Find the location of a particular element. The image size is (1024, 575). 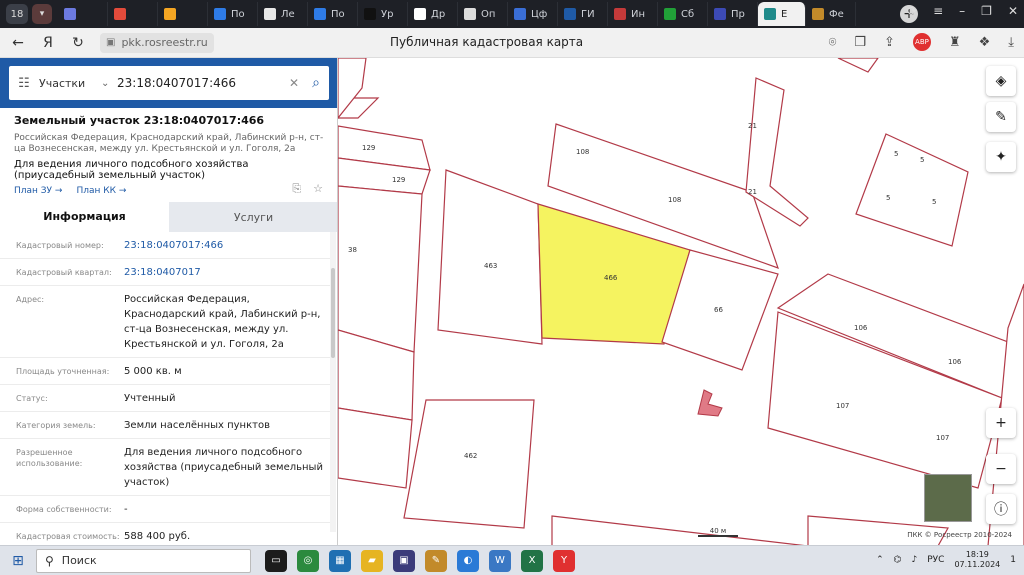

info-row-value: 23:18:0407017 is located at coordinates (227, 272).